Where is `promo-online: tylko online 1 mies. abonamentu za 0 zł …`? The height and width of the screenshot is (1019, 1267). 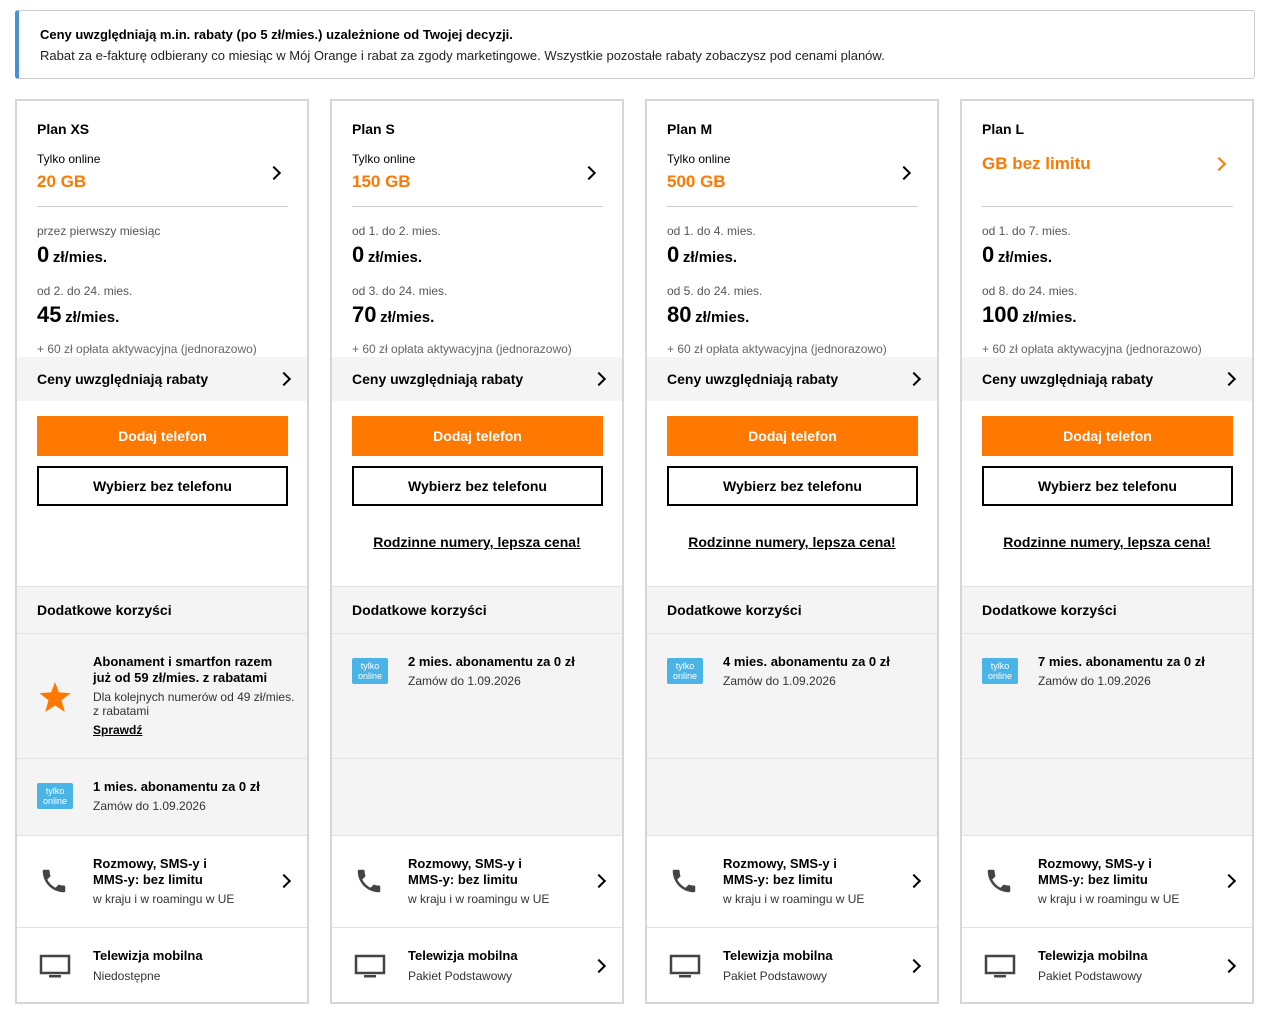
promo-online: tylko online 1 mies. abonamentu za 0 zł … is located at coordinates (162, 797).